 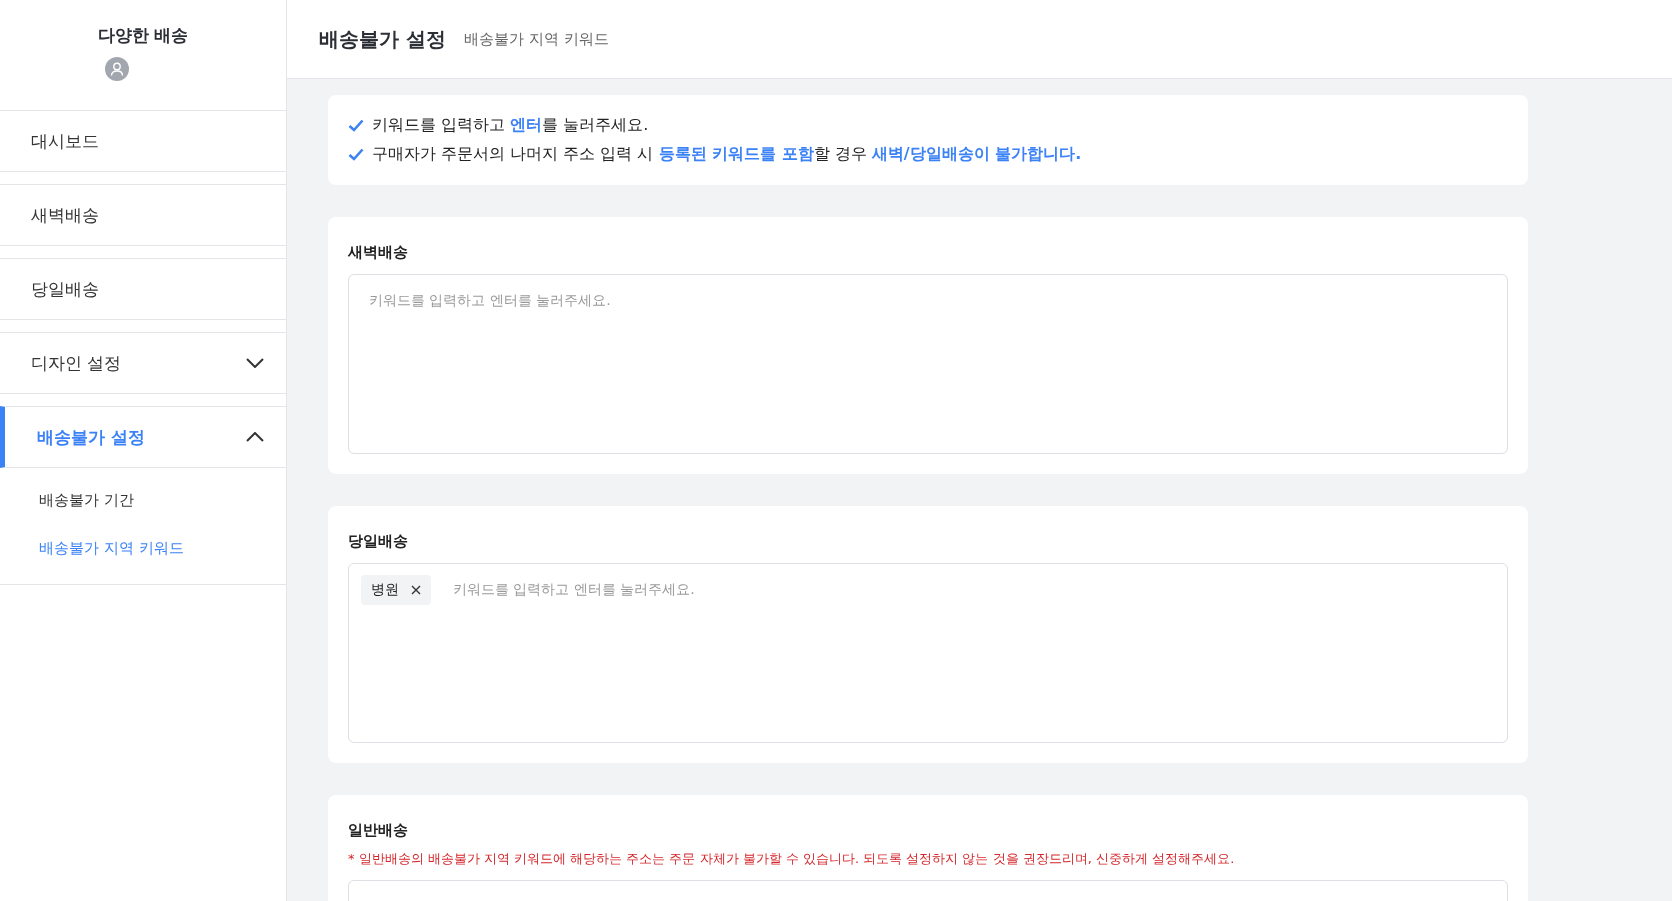 I want to click on tag-label: 병원, so click(x=385, y=590).